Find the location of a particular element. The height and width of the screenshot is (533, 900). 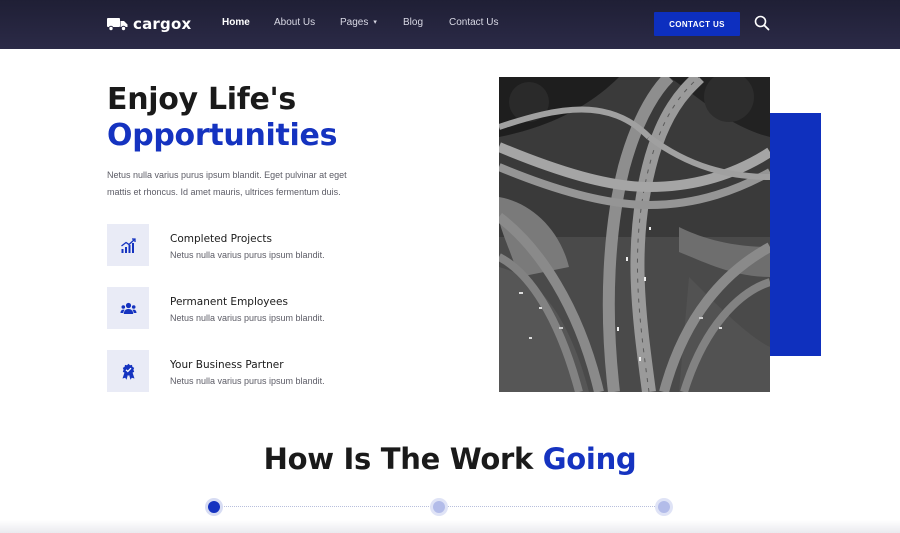

nav-pages-label: Pages is located at coordinates (354, 22).